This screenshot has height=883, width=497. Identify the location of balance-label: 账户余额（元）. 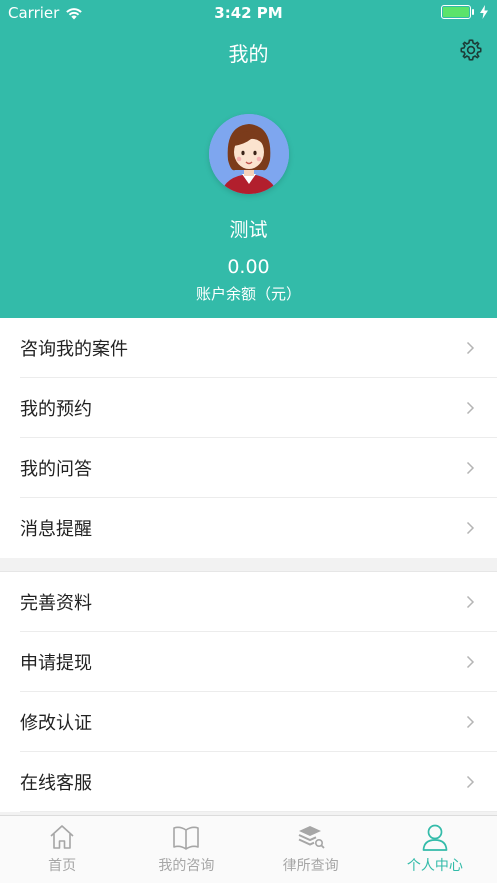
(248, 294).